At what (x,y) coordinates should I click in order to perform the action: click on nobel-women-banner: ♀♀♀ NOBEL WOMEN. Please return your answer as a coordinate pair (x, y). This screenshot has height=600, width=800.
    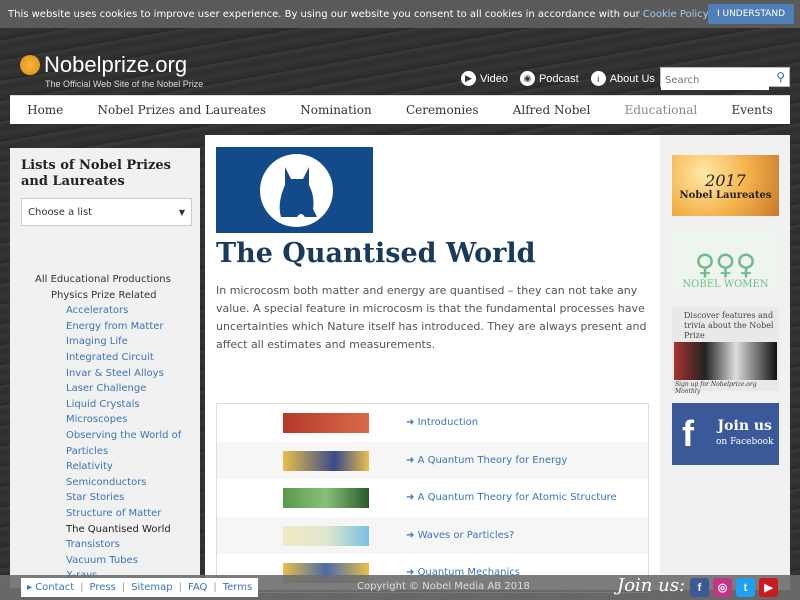
    Looking at the image, I should click on (725, 261).